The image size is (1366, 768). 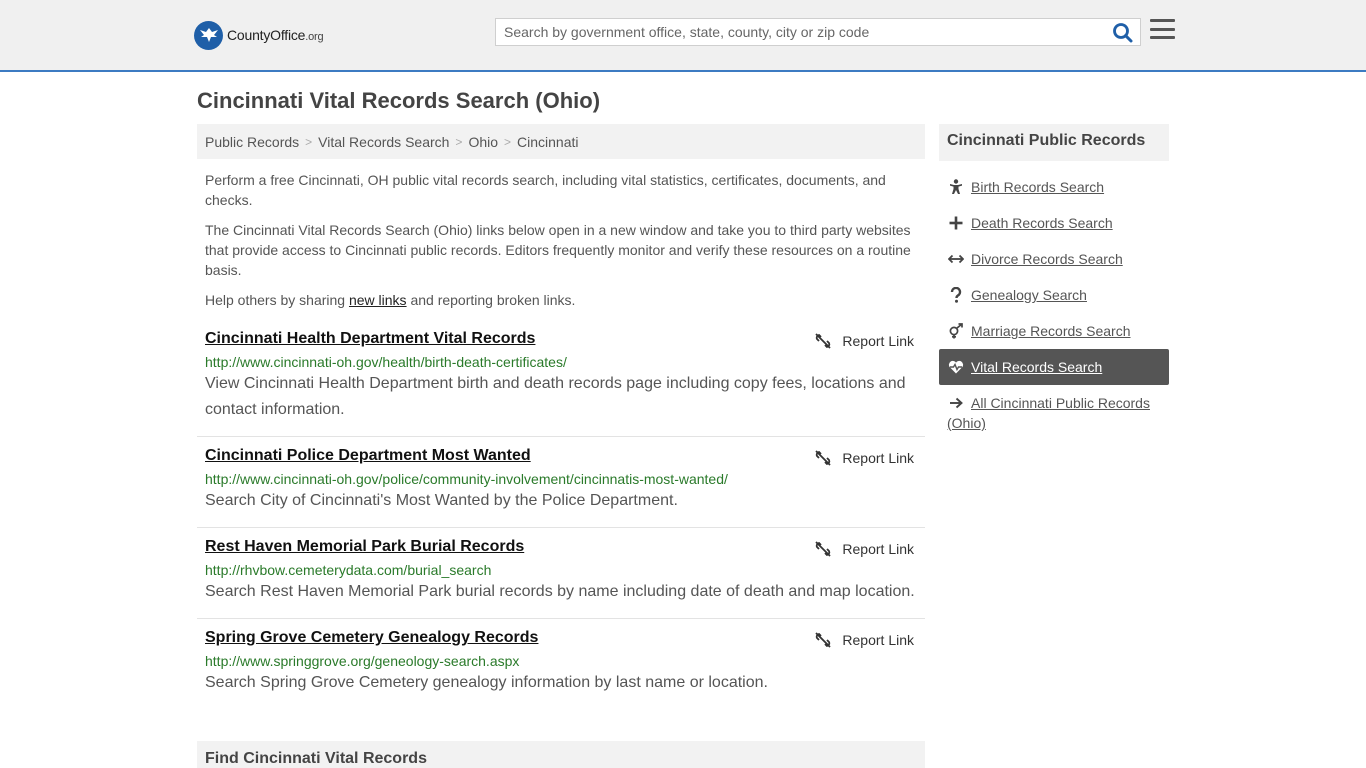 What do you see at coordinates (956, 295) in the screenshot?
I see `question-icon` at bounding box center [956, 295].